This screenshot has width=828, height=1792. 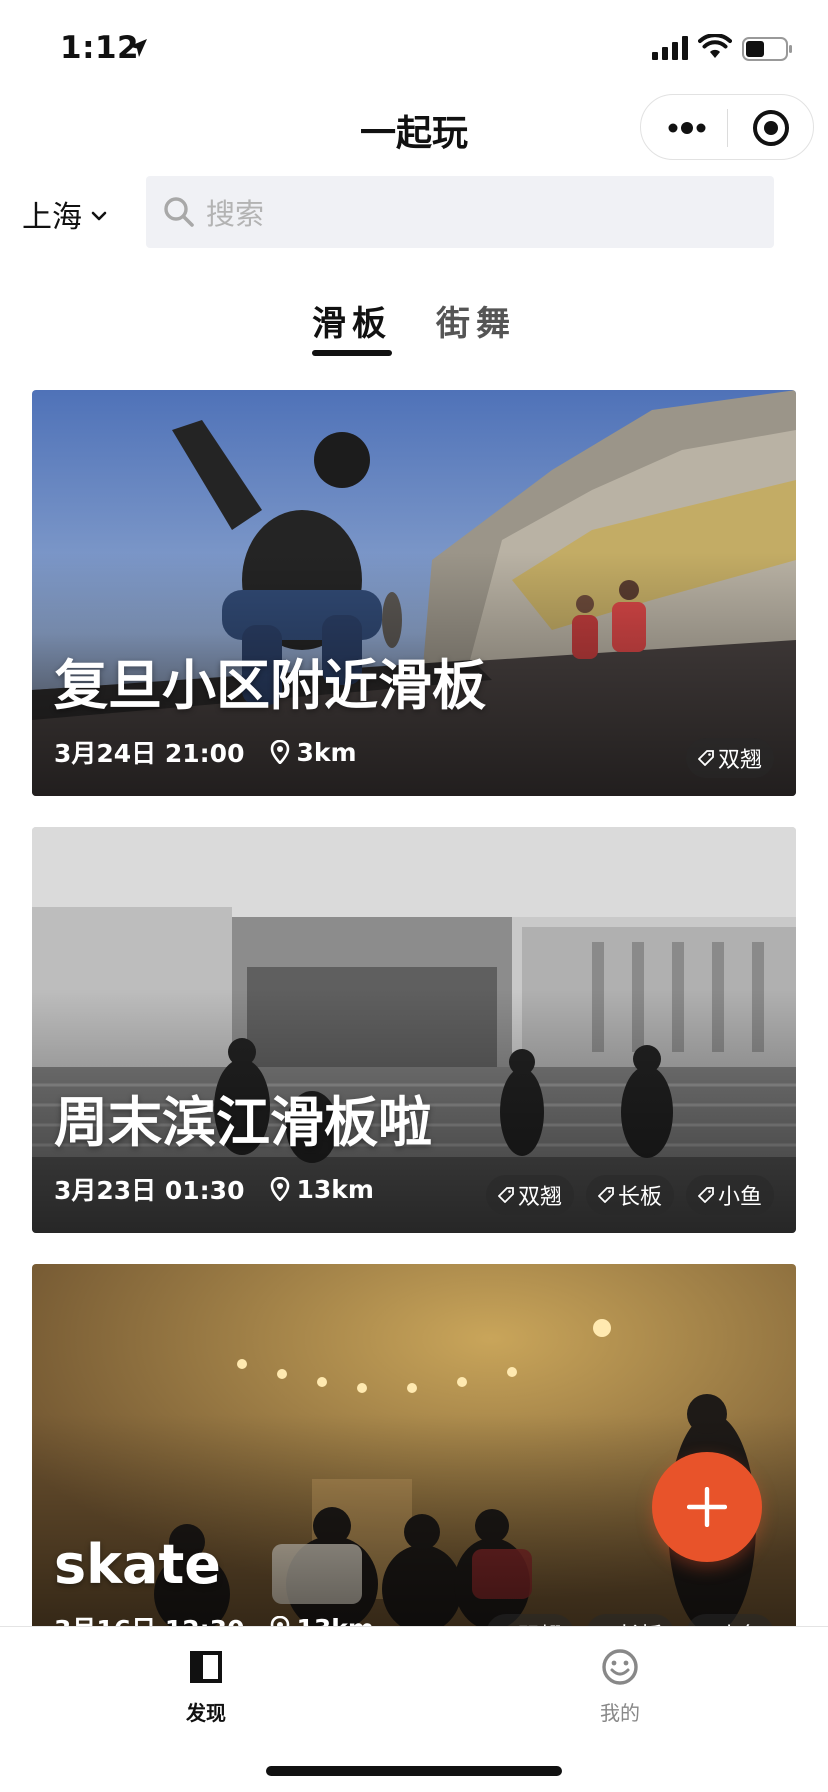 What do you see at coordinates (206, 1686) in the screenshot?
I see `tabbar-item-discover: 发现` at bounding box center [206, 1686].